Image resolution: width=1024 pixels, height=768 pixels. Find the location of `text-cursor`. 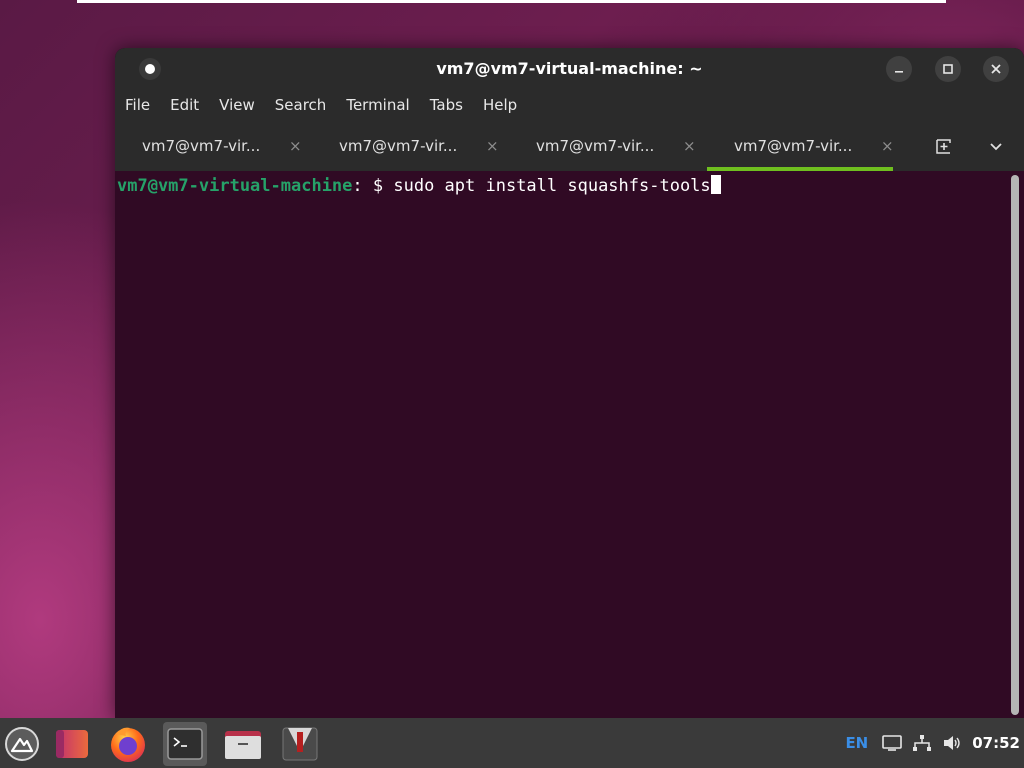

text-cursor is located at coordinates (715, 184).